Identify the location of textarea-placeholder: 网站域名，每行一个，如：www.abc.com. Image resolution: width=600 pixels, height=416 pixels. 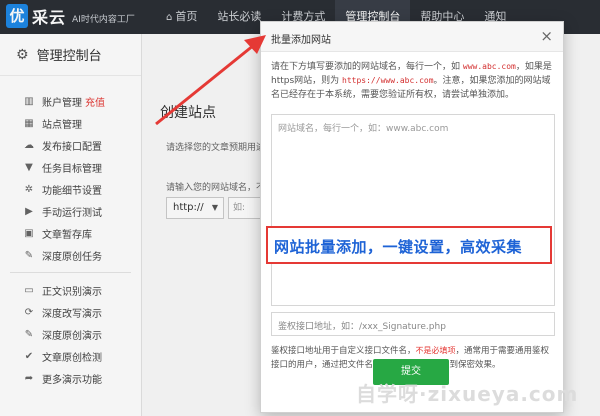
(363, 129).